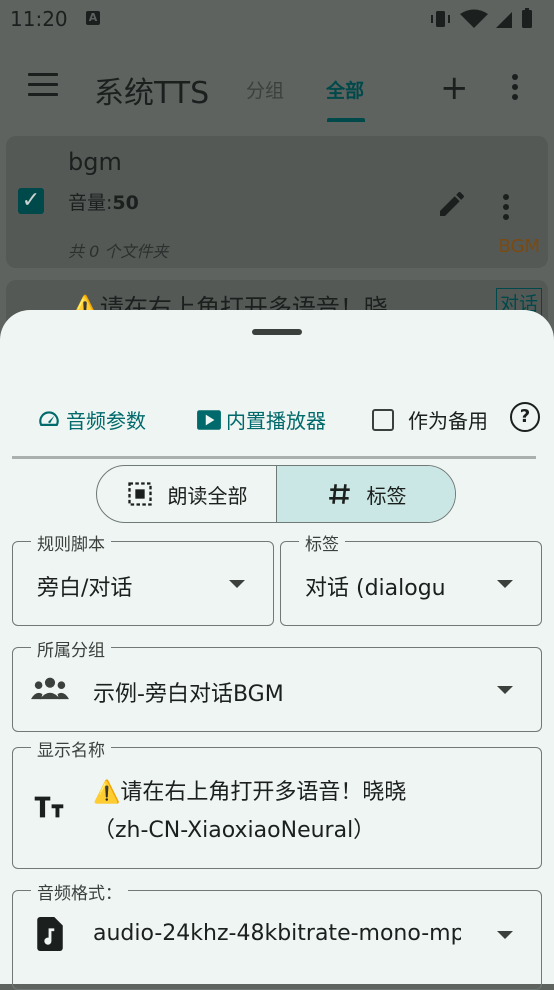  I want to click on menu-icon, so click(43, 84).